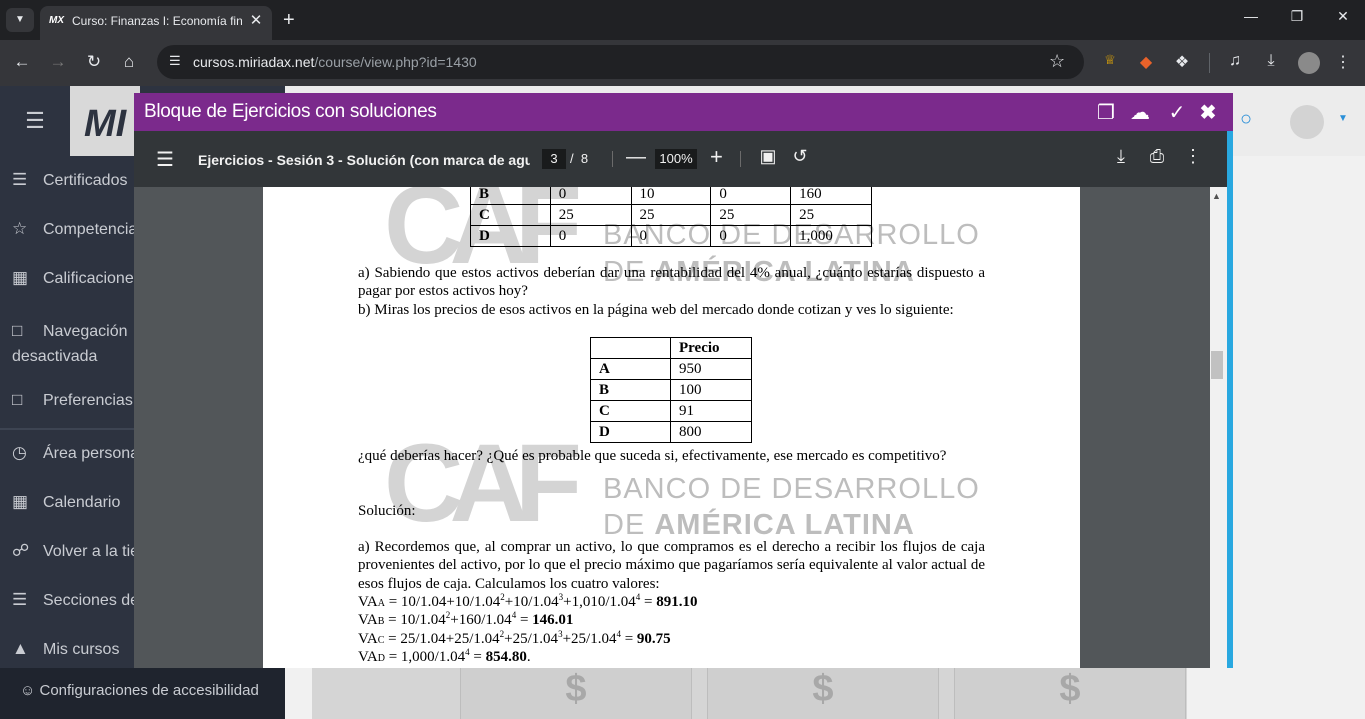 The width and height of the screenshot is (1365, 719). I want to click on print-icon: ⎙, so click(1157, 156).